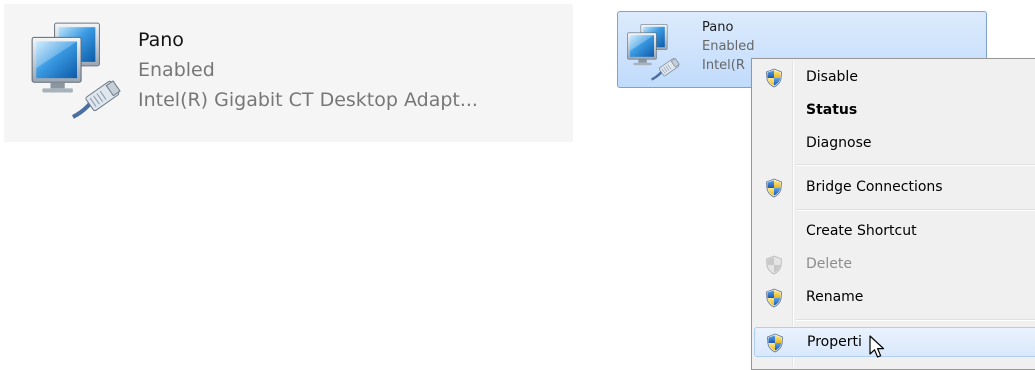 This screenshot has width=1035, height=370. Describe the element at coordinates (894, 298) in the screenshot. I see `menu-item-rename: Rename` at that location.